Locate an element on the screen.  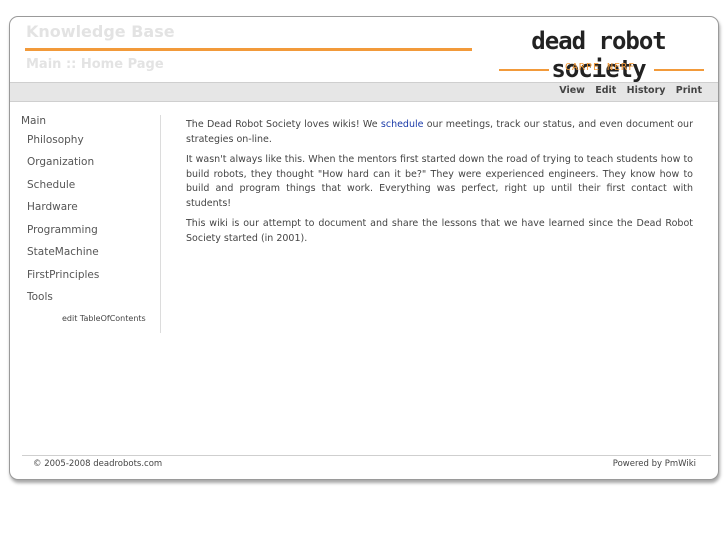
motto-line-right is located at coordinates (679, 70).